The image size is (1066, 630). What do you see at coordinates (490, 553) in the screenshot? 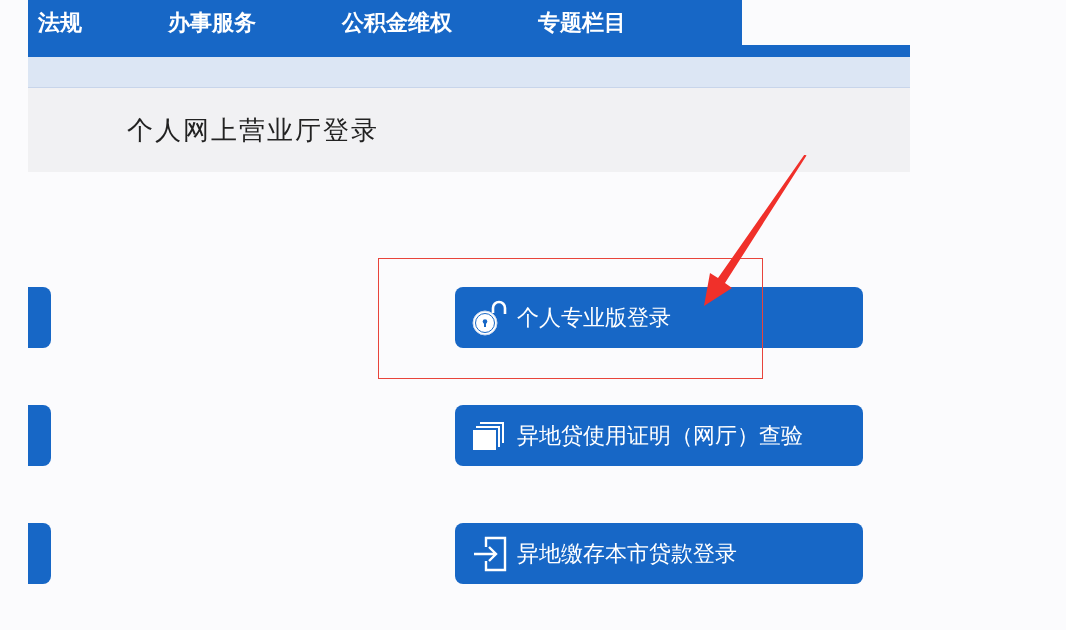
I see `enter-icon` at bounding box center [490, 553].